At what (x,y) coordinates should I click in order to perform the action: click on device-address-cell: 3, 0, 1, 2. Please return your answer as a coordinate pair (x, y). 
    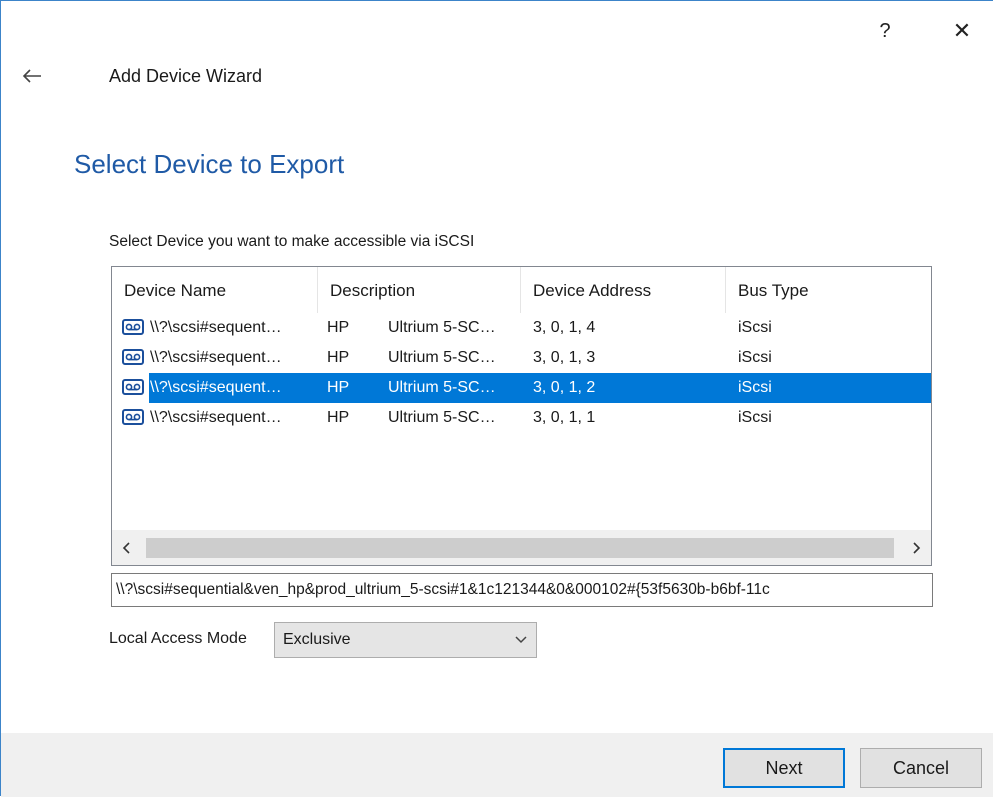
    Looking at the image, I should click on (564, 387).